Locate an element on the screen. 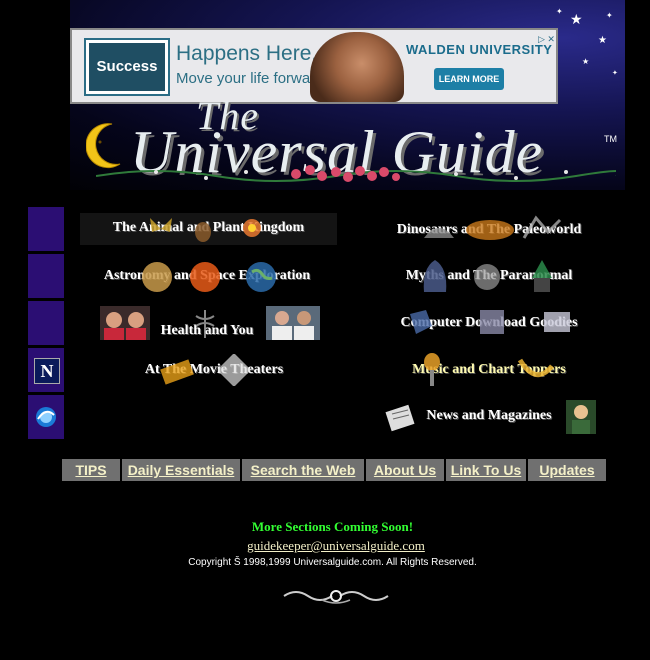 The width and height of the screenshot is (650, 660). coming-soon-text: More Sections Coming Soon! is located at coordinates (332, 526).